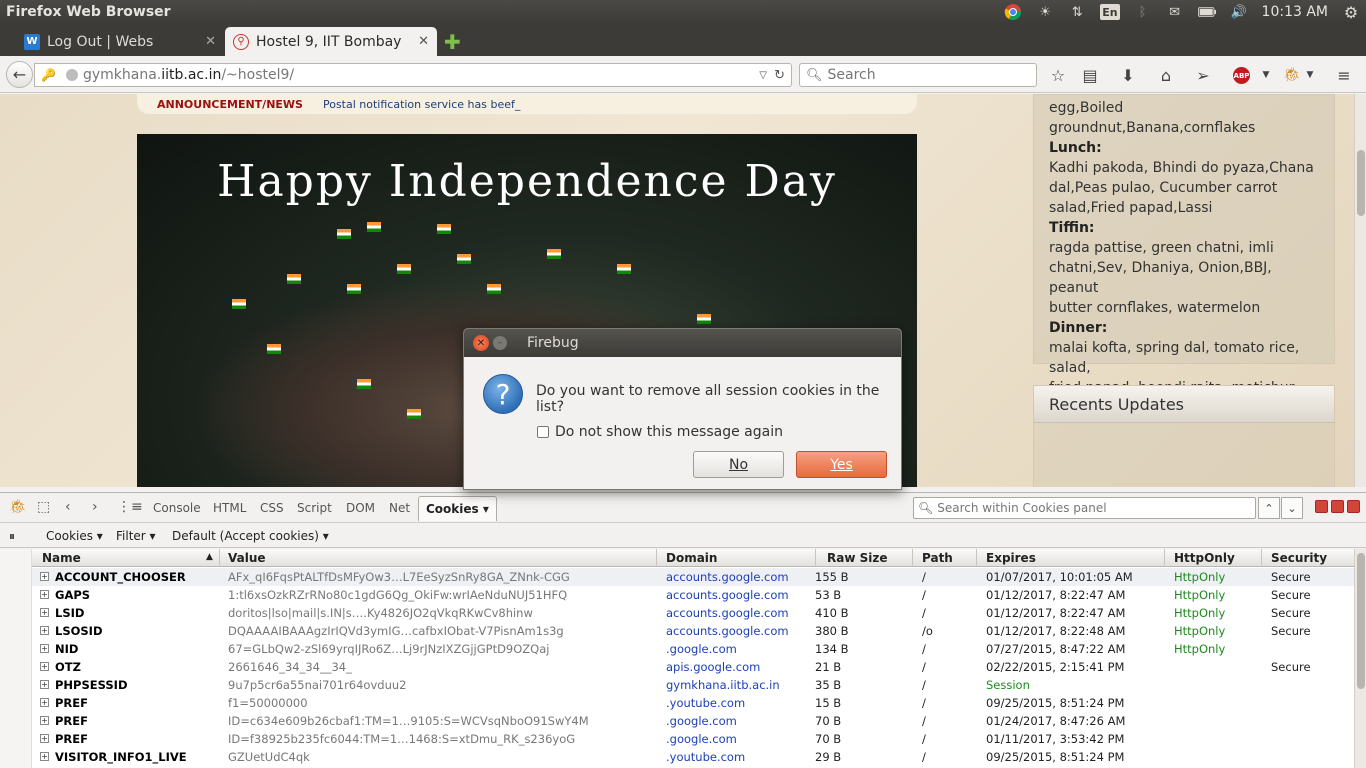 Image resolution: width=1366 pixels, height=768 pixels. What do you see at coordinates (1175, 12) in the screenshot?
I see `mail-icon: ✉` at bounding box center [1175, 12].